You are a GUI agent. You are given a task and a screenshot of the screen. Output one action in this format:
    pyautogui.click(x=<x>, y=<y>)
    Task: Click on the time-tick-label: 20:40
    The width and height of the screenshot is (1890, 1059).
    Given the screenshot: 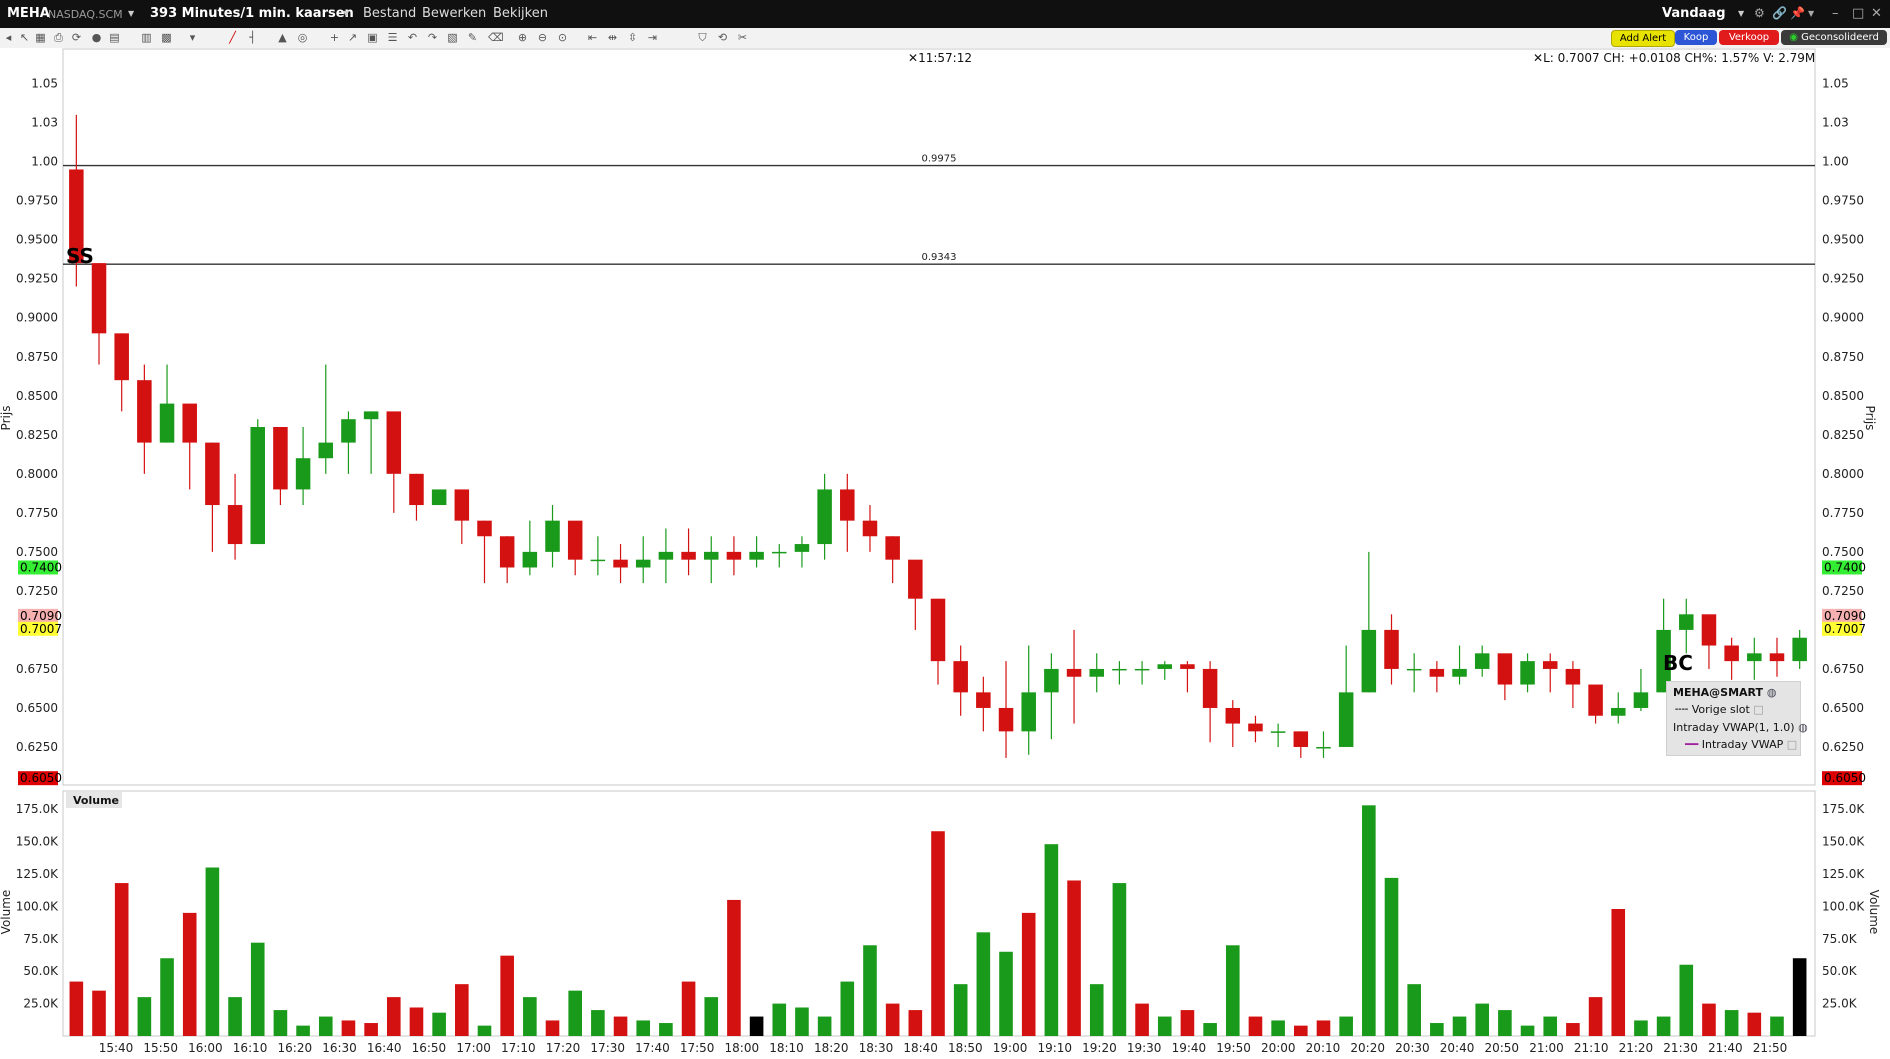 What is the action you would take?
    pyautogui.click(x=1457, y=1048)
    